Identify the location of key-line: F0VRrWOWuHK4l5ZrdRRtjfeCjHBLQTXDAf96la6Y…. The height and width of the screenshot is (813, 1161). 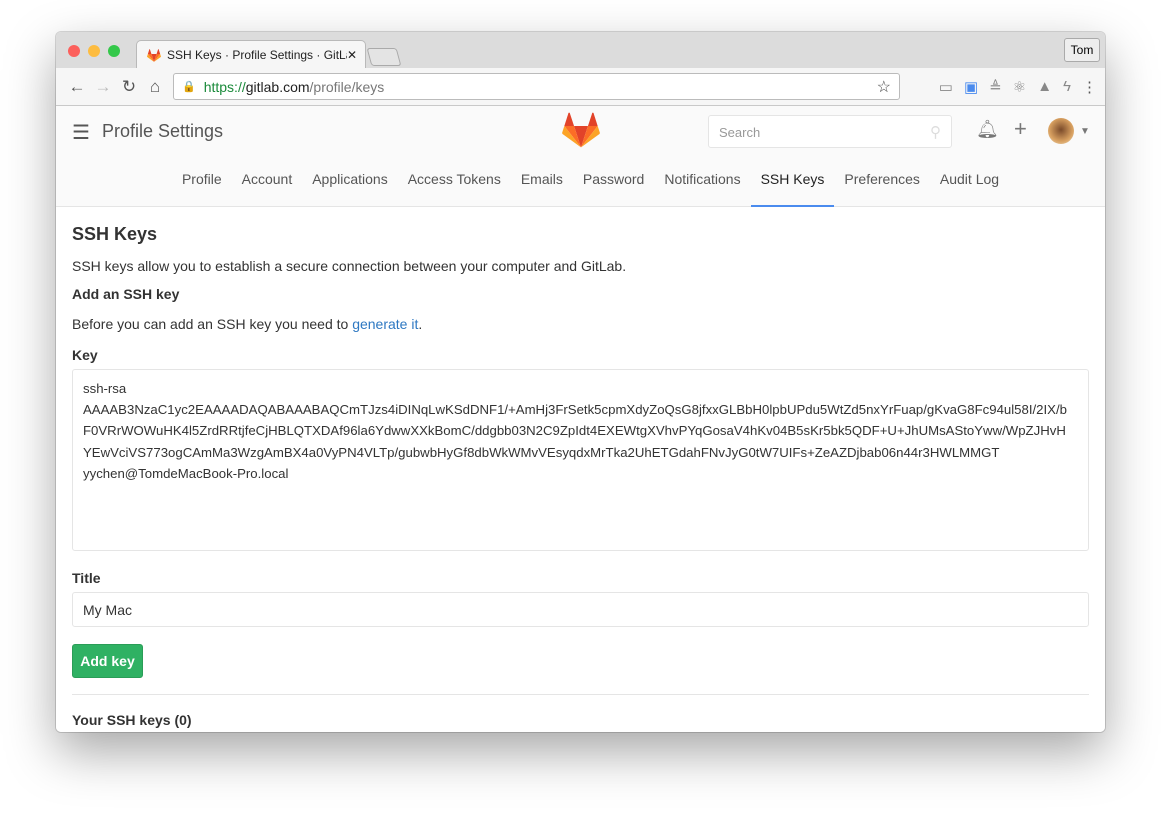
(574, 431).